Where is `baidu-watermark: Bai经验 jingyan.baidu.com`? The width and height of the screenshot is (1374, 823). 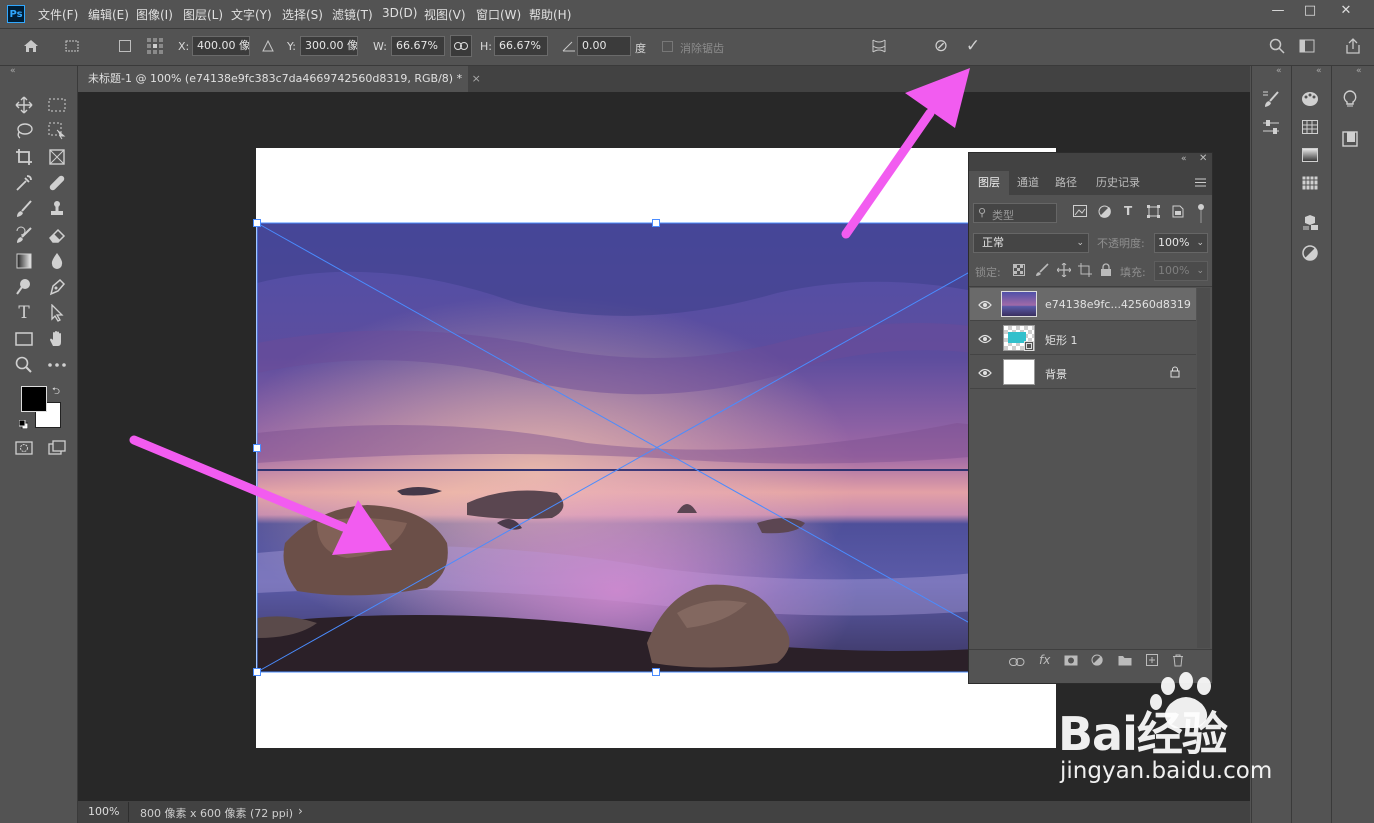 baidu-watermark: Bai经验 jingyan.baidu.com is located at coordinates (1183, 728).